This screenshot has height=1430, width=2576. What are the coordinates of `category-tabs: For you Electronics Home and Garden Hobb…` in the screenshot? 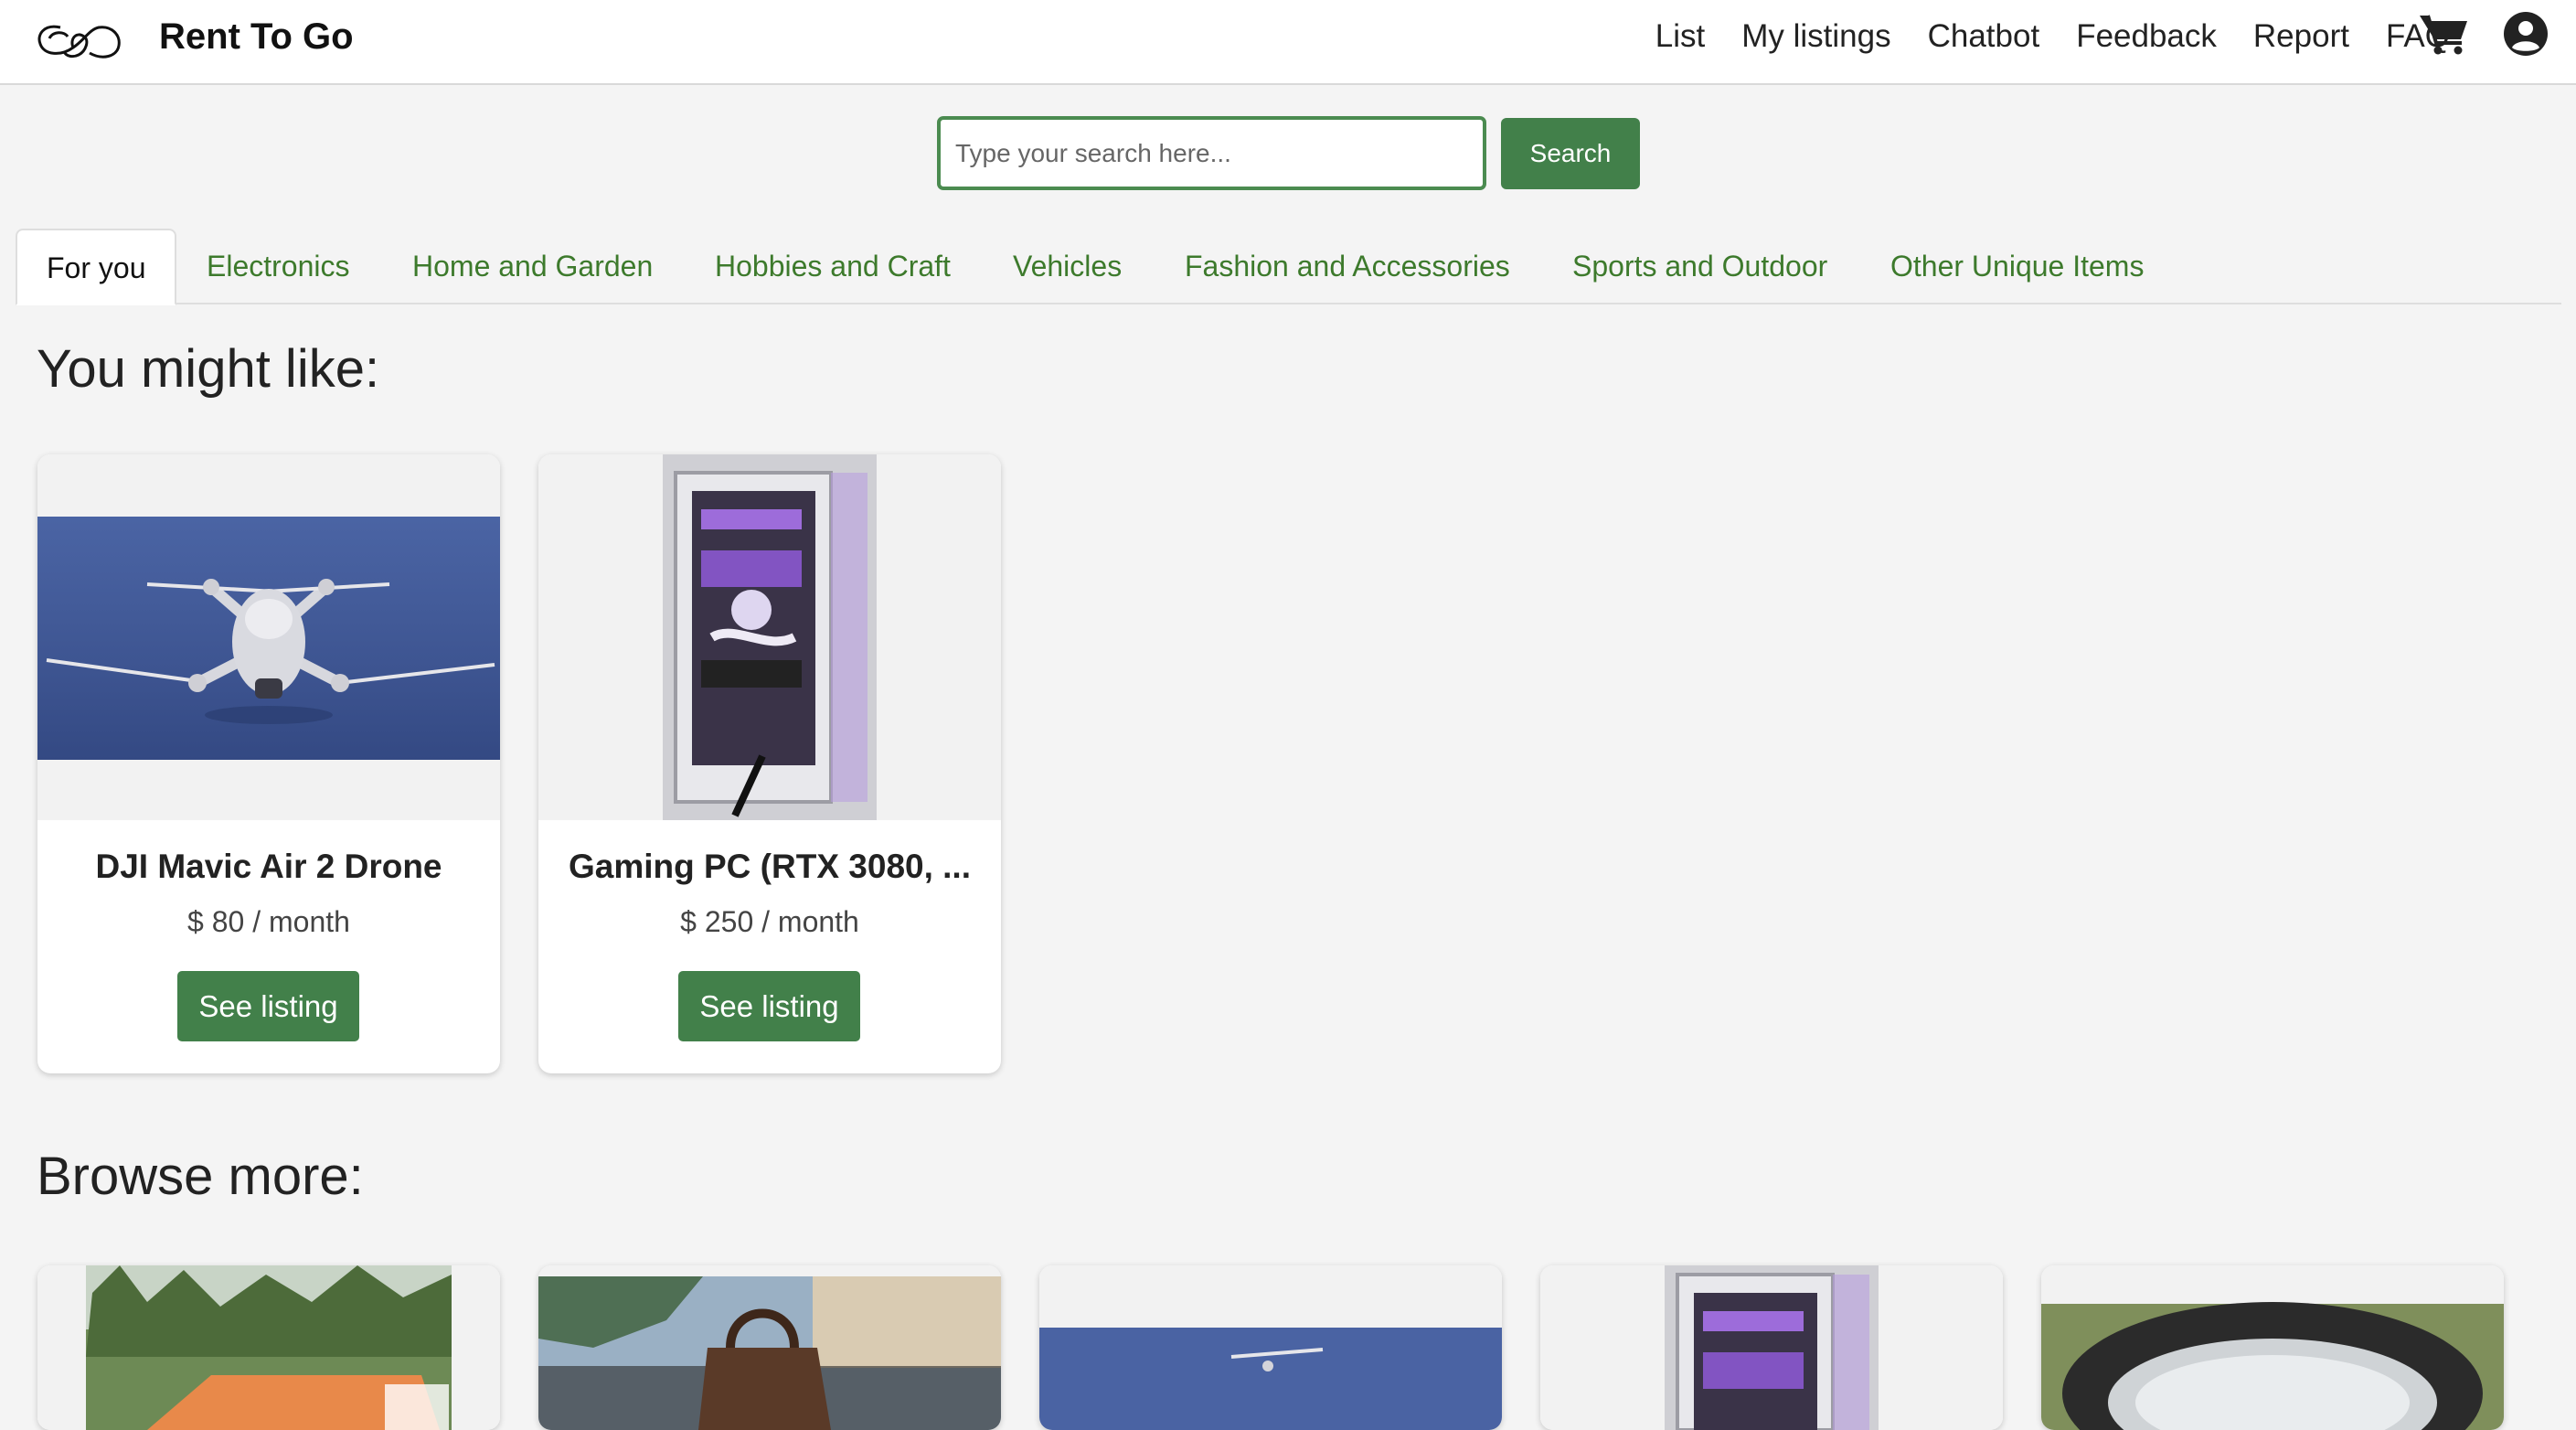 It's located at (1288, 267).